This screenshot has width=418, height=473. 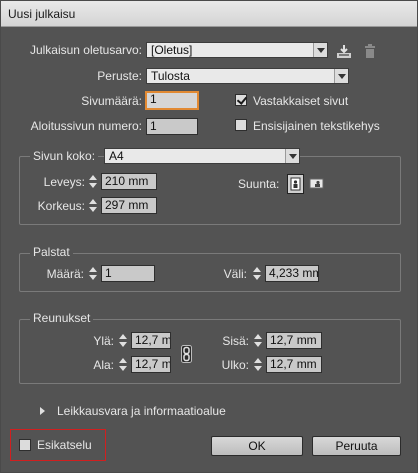 What do you see at coordinates (257, 273) in the screenshot?
I see `gutter-stepper` at bounding box center [257, 273].